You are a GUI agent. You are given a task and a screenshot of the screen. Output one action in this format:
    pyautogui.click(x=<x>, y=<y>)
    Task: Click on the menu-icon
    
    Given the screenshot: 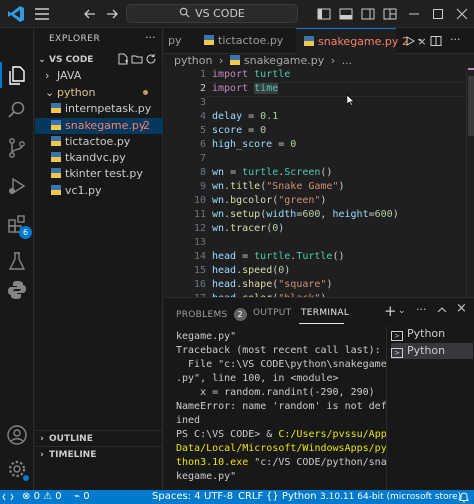 What is the action you would take?
    pyautogui.click(x=42, y=14)
    